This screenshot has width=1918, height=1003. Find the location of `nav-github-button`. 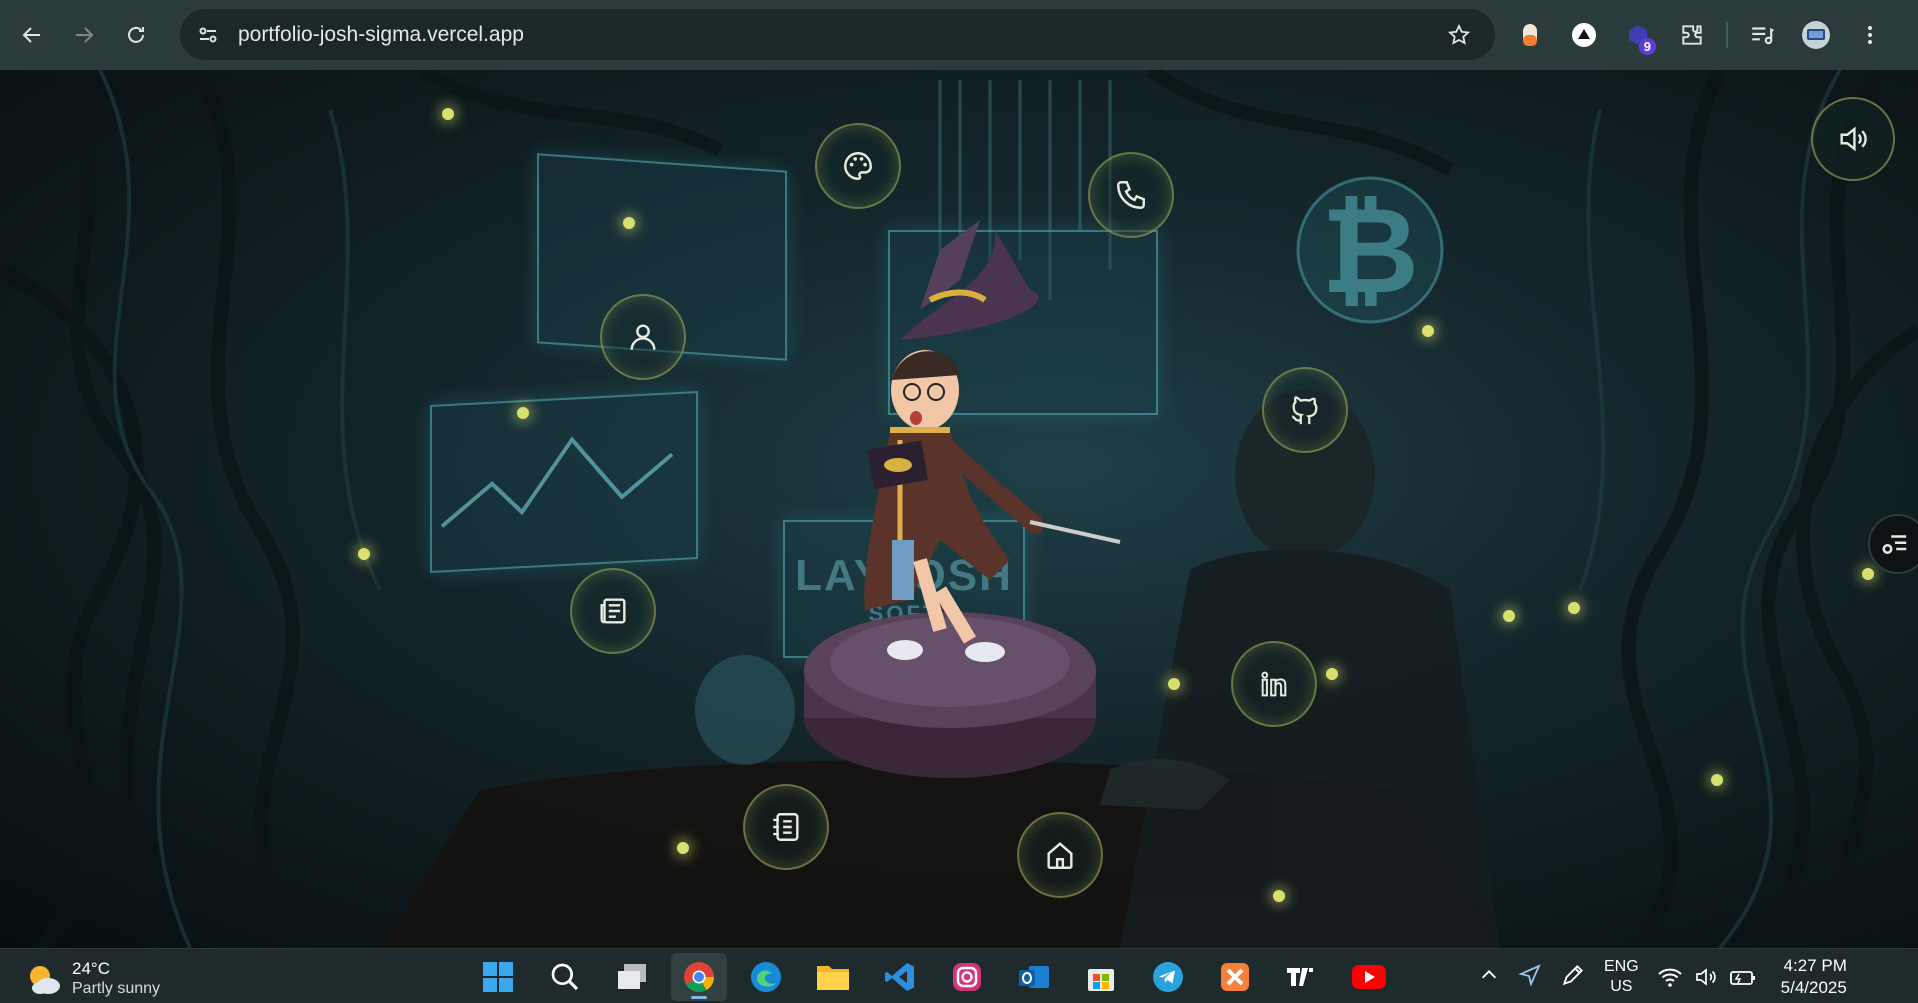

nav-github-button is located at coordinates (1305, 410).